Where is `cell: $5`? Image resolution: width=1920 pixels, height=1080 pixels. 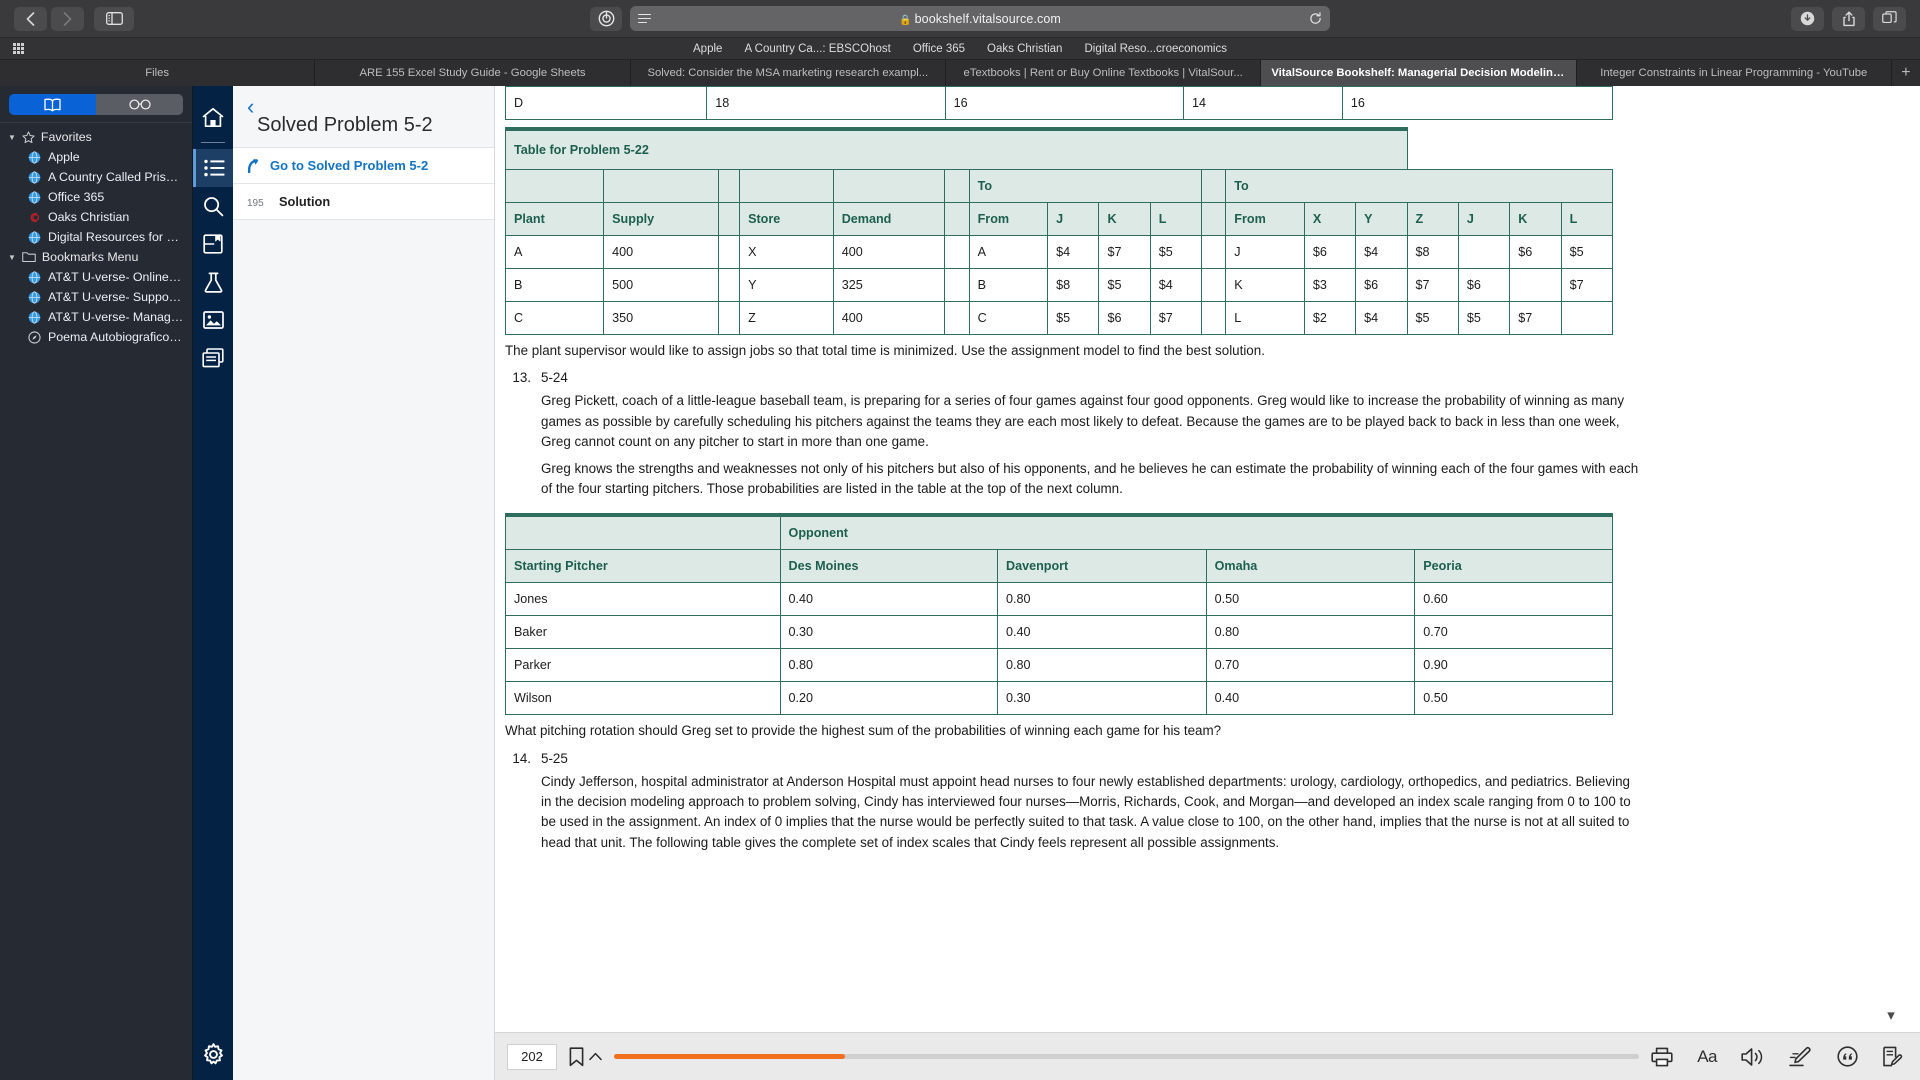 cell: $5 is located at coordinates (1432, 318).